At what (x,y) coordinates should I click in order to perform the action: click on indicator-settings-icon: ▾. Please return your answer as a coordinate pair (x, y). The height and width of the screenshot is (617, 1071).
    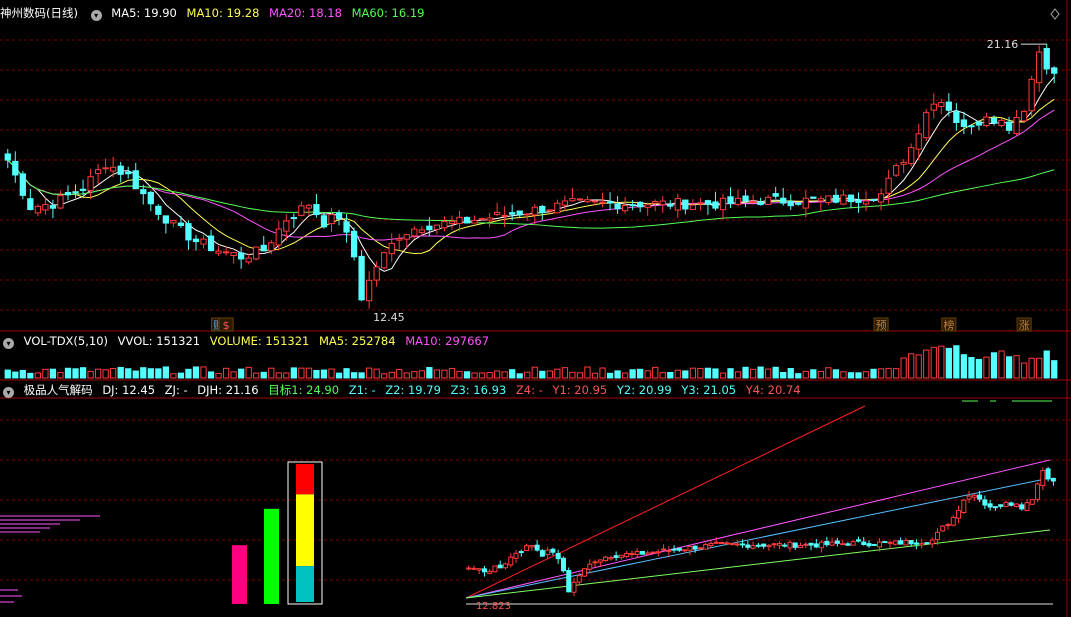
    Looking at the image, I should click on (8, 392).